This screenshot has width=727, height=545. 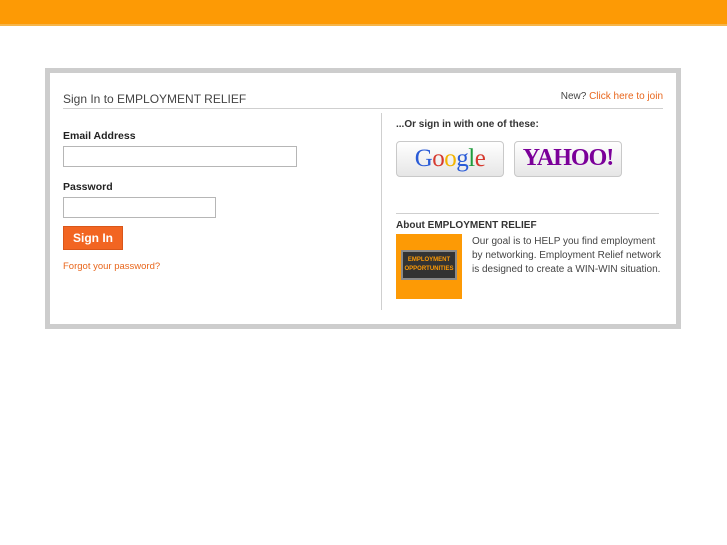 I want to click on email-field, so click(x=180, y=156).